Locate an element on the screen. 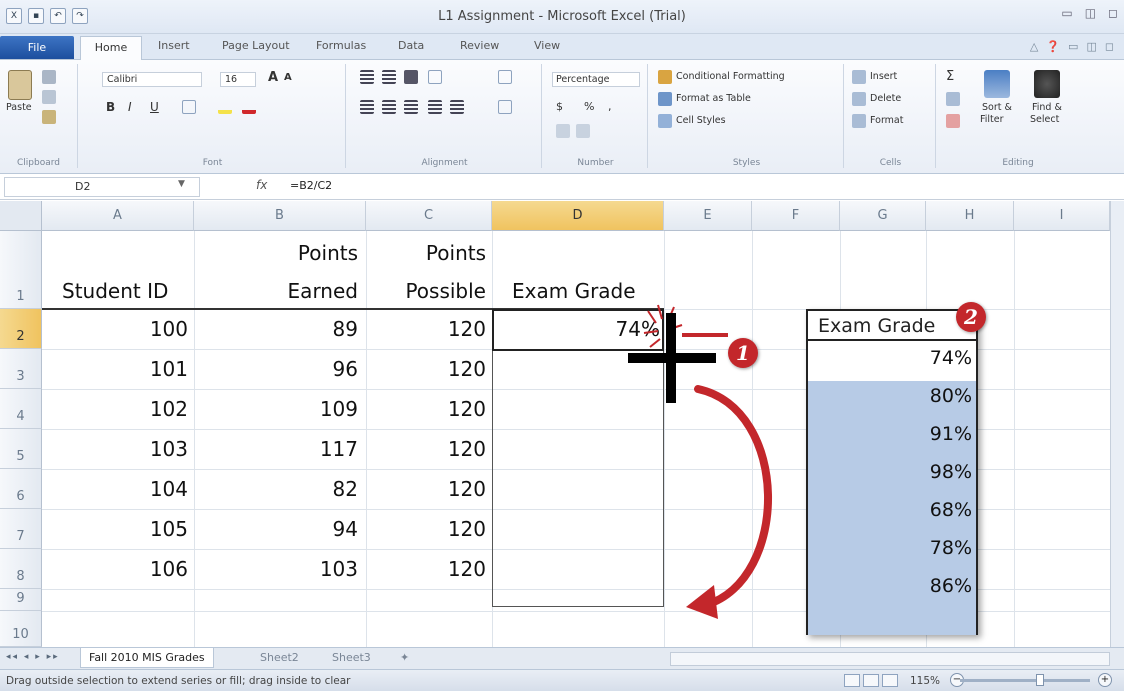 The width and height of the screenshot is (1124, 691). page-break-view-icon is located at coordinates (890, 680).